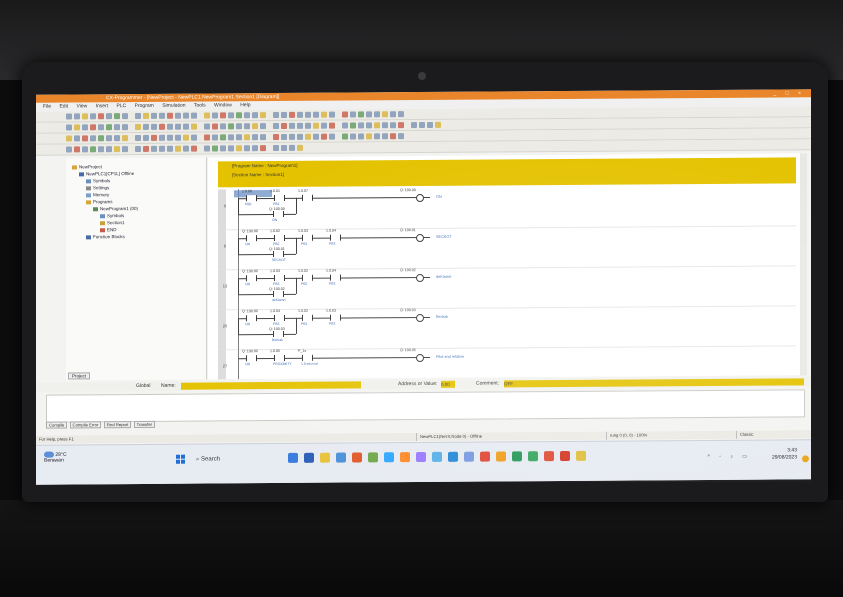  Describe the element at coordinates (784, 454) in the screenshot. I see `taskbar-clock: 3:43 29/08/2023` at that location.